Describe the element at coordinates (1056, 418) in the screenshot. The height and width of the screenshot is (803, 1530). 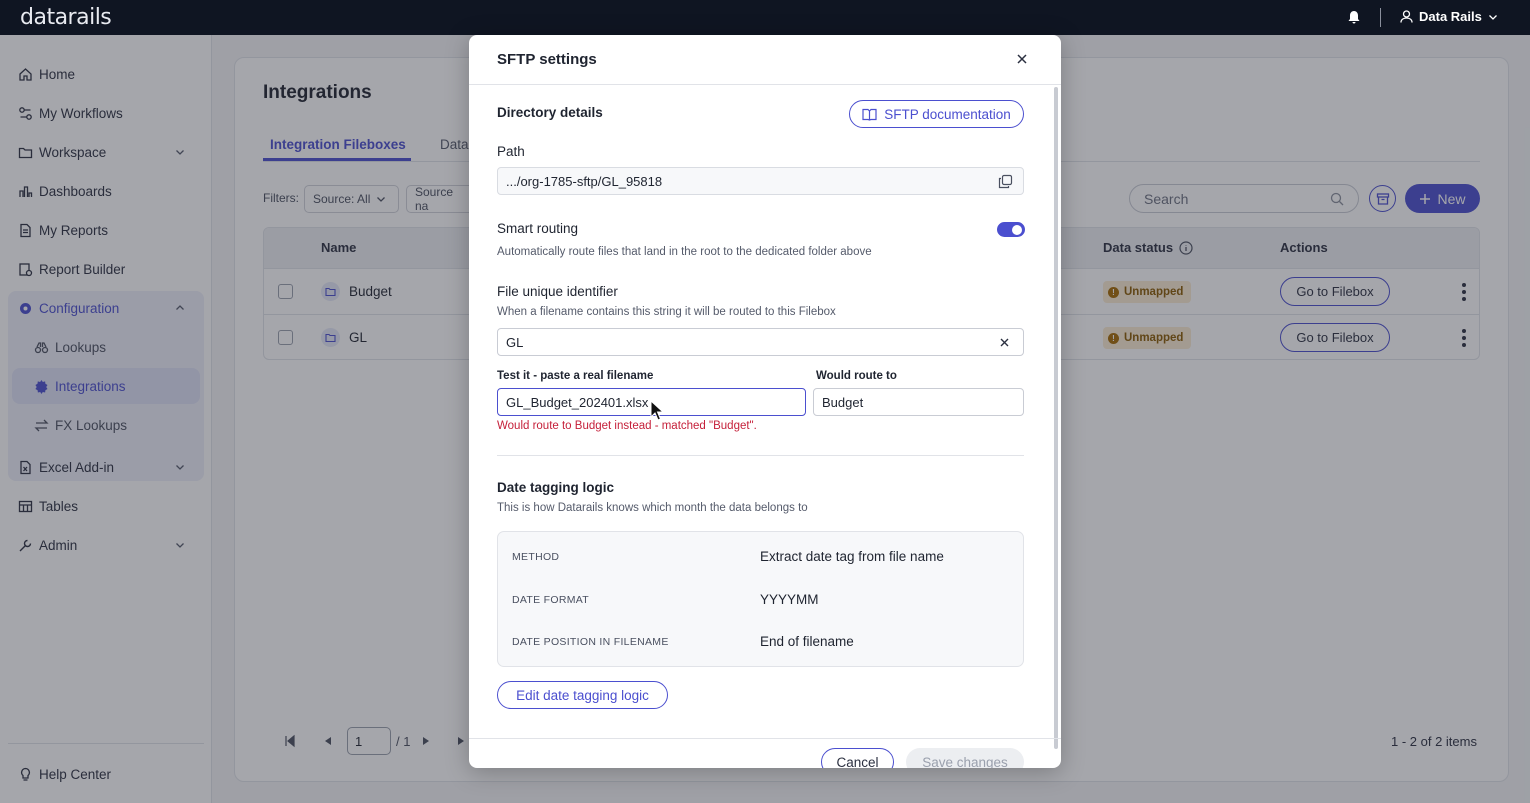
I see `modal-scrollbar` at that location.